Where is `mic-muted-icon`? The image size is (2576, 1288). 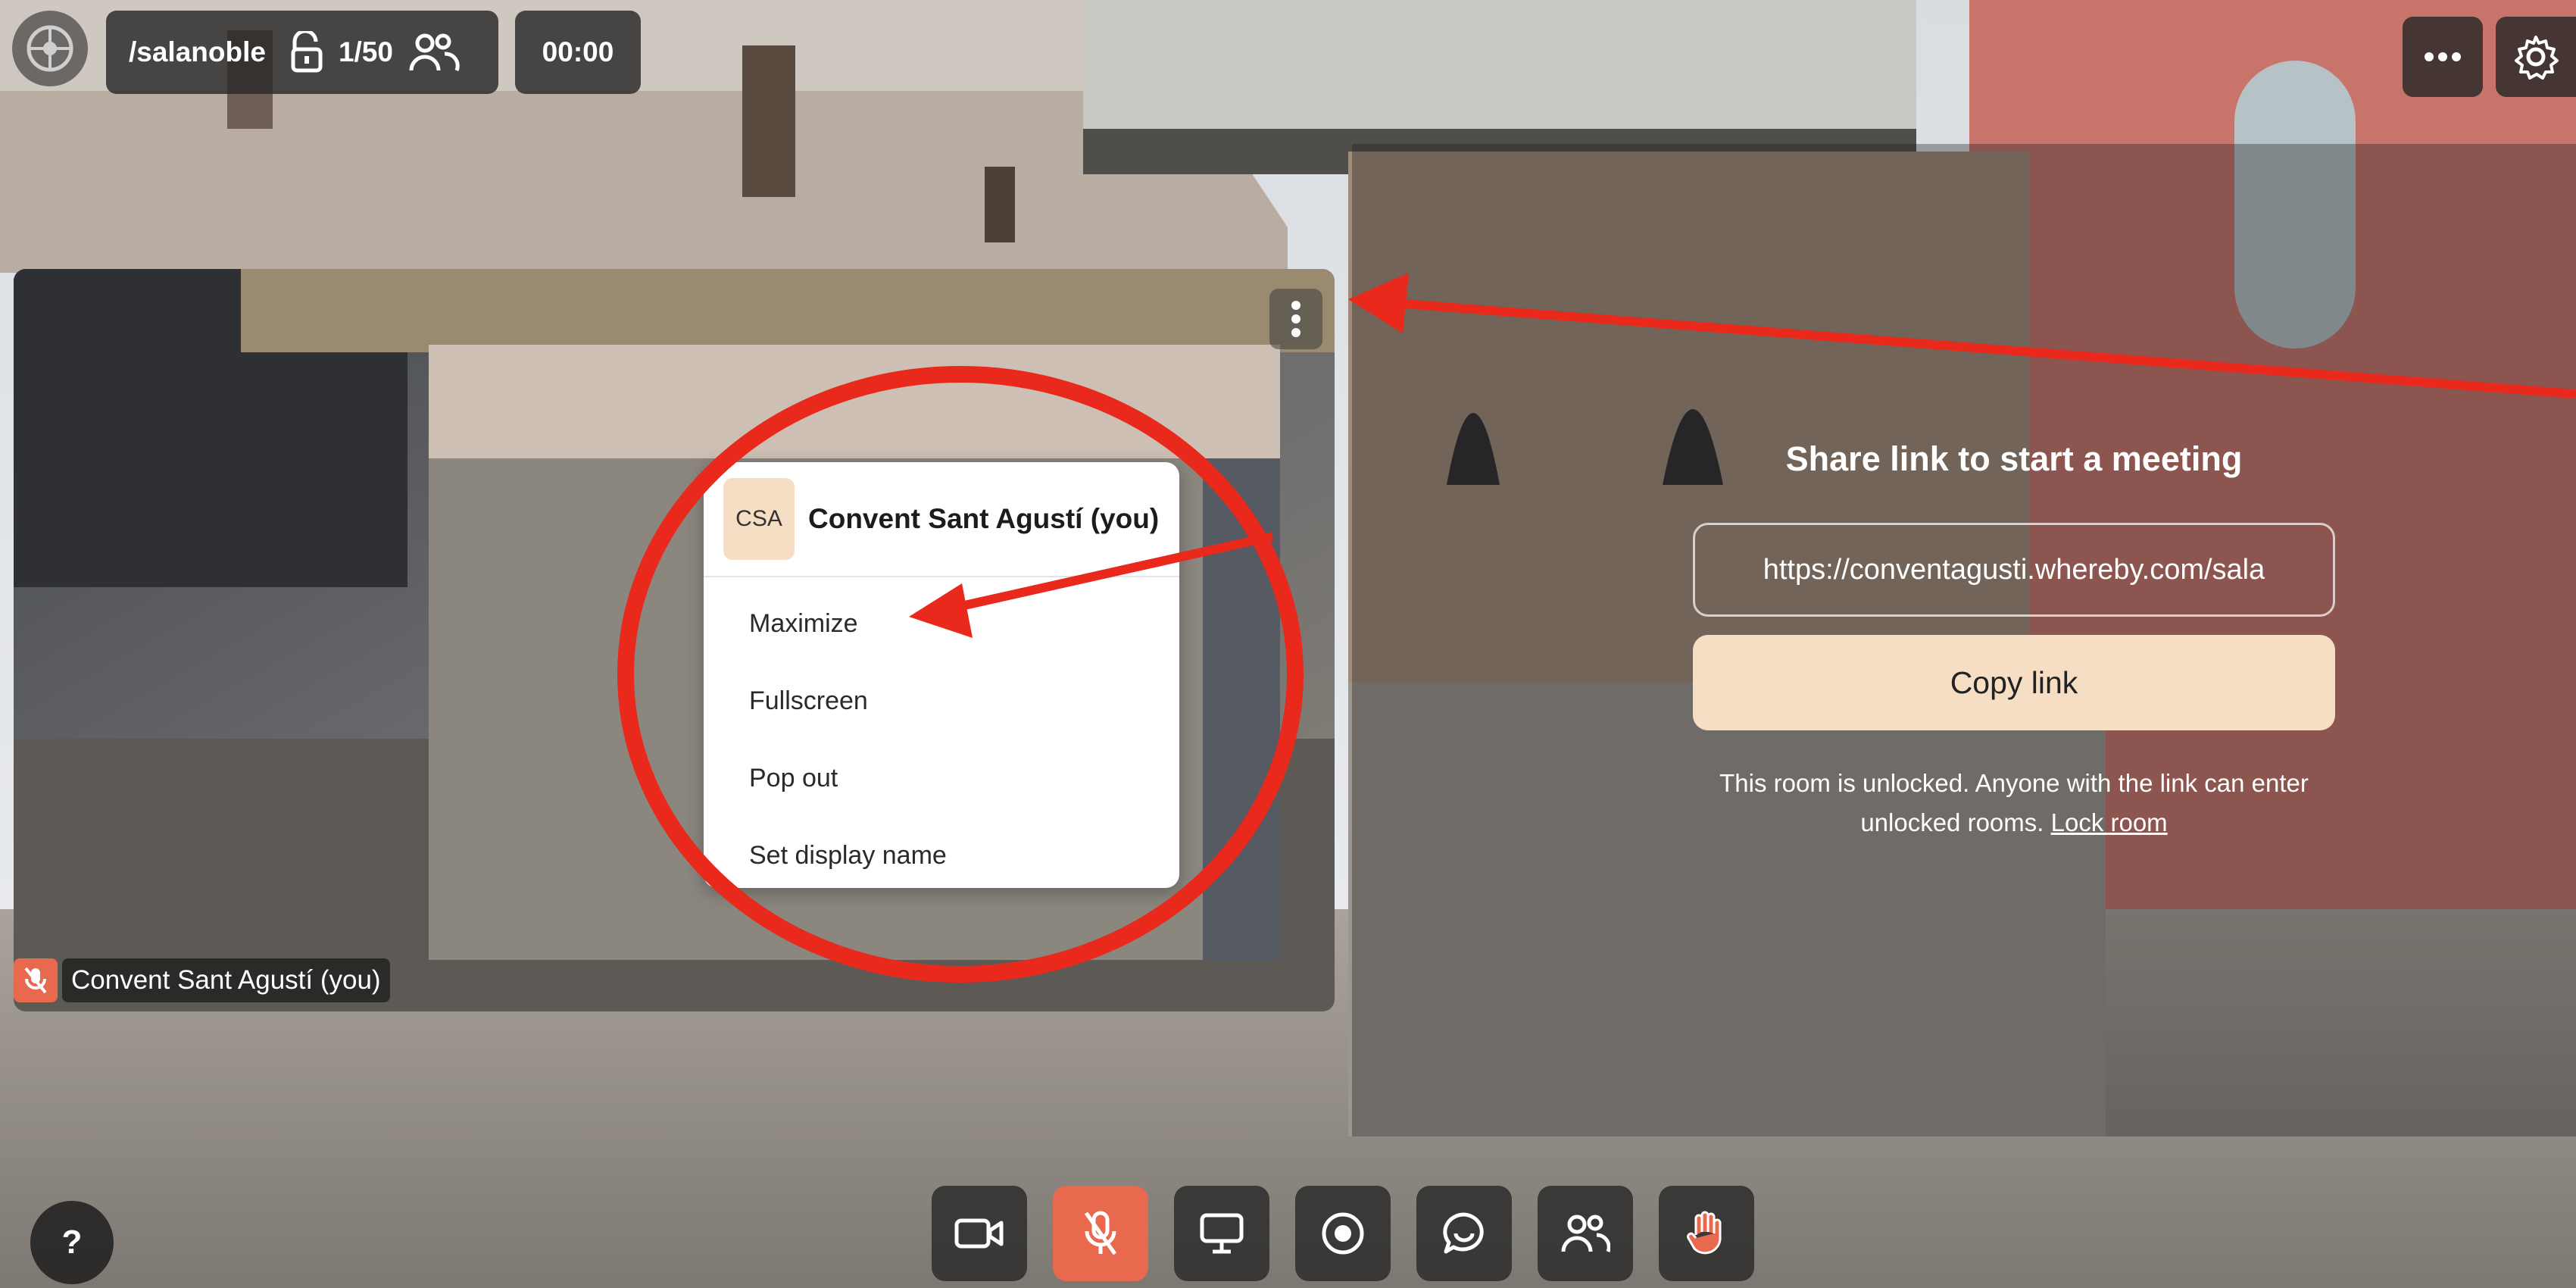 mic-muted-icon is located at coordinates (1100, 1233).